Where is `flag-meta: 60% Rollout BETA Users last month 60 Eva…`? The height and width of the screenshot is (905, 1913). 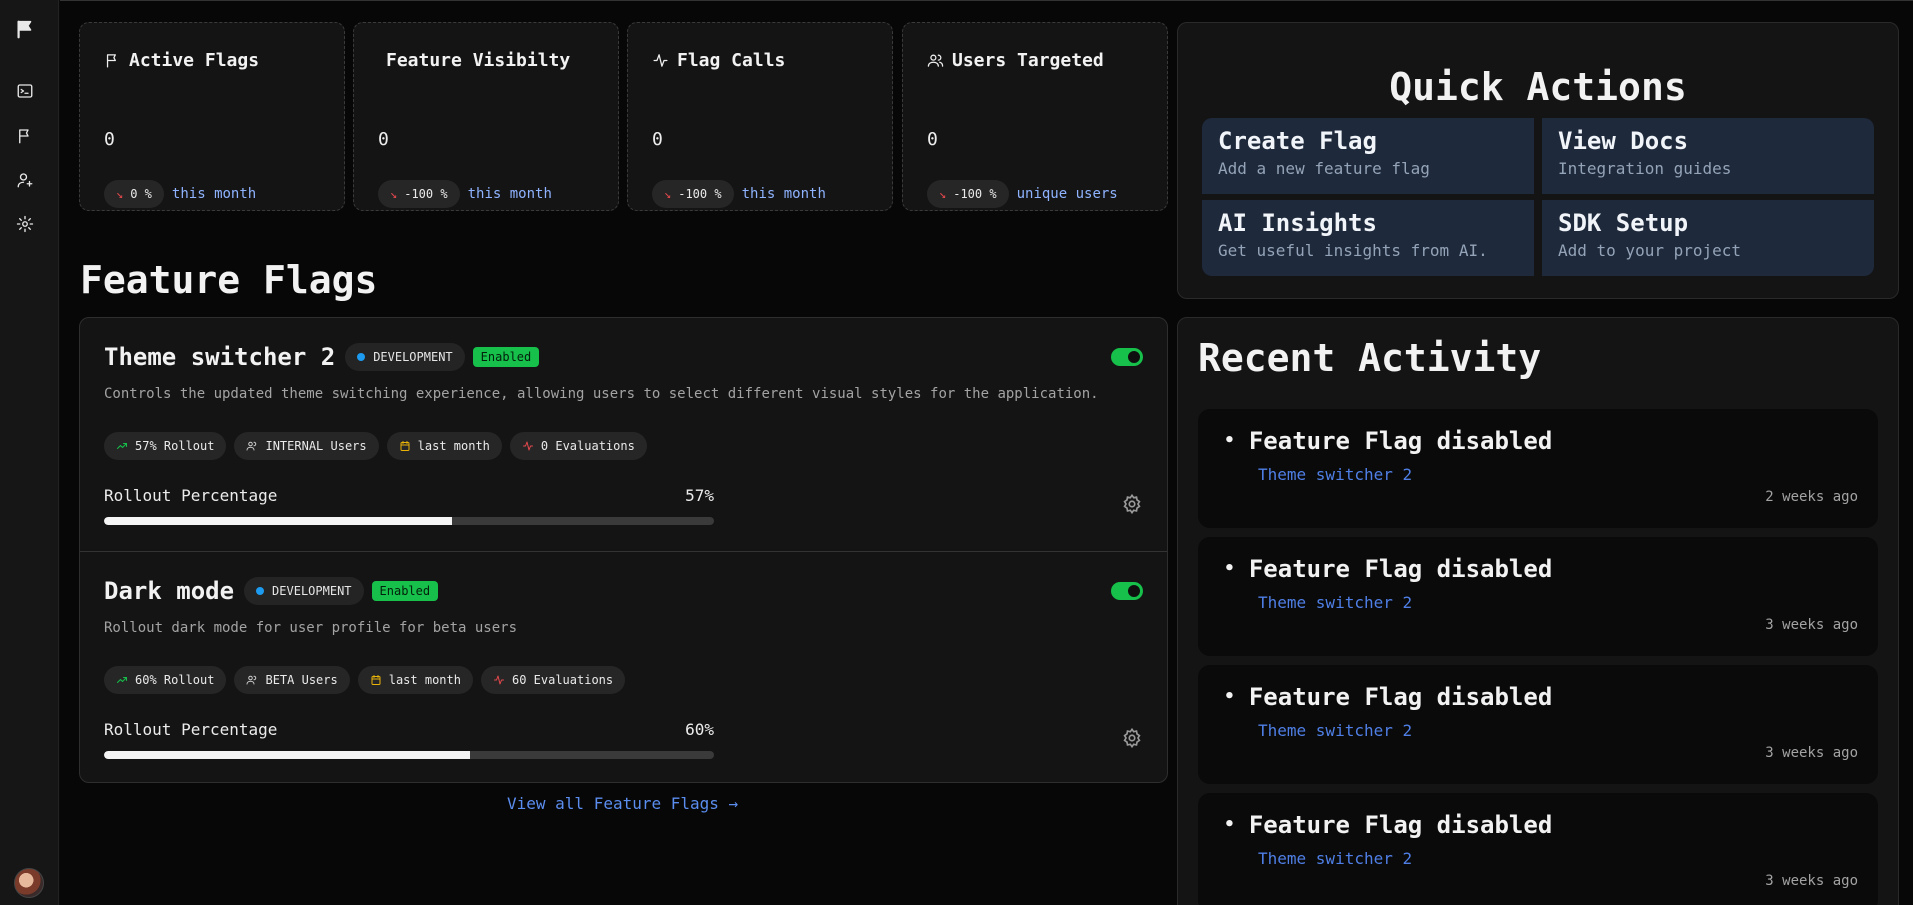
flag-meta: 60% Rollout BETA Users last month 60 Eva… is located at coordinates (365, 680).